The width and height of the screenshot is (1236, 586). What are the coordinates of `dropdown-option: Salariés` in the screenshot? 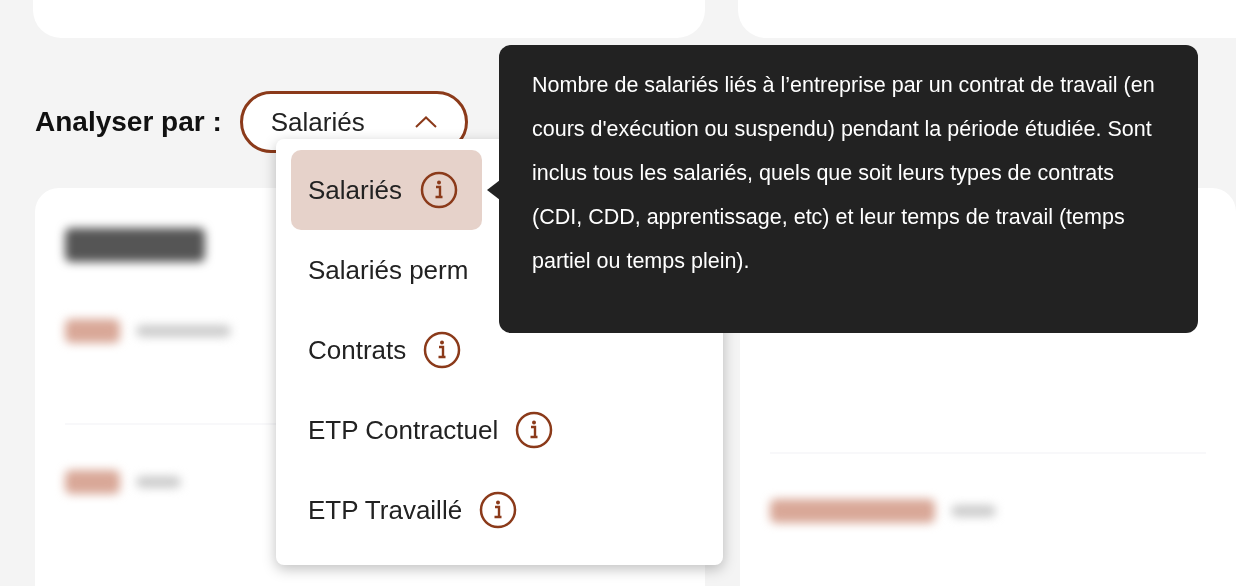 It's located at (386, 190).